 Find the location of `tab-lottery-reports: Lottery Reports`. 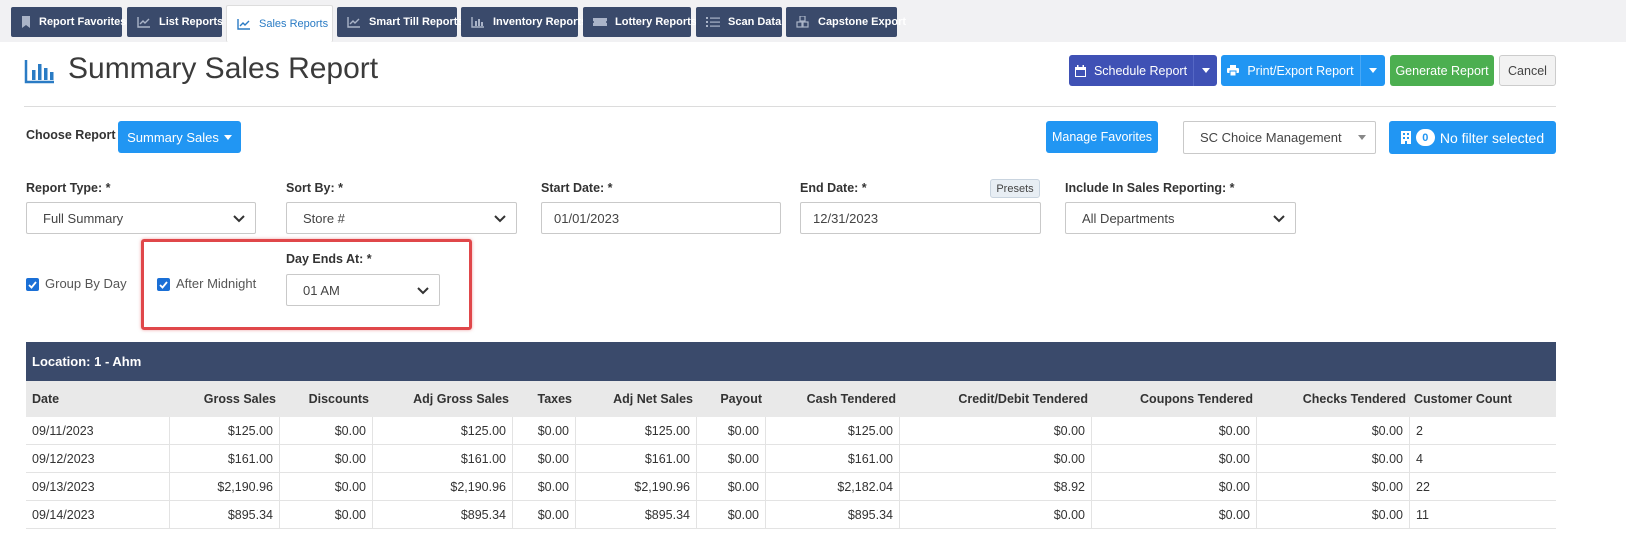

tab-lottery-reports: Lottery Reports is located at coordinates (640, 22).